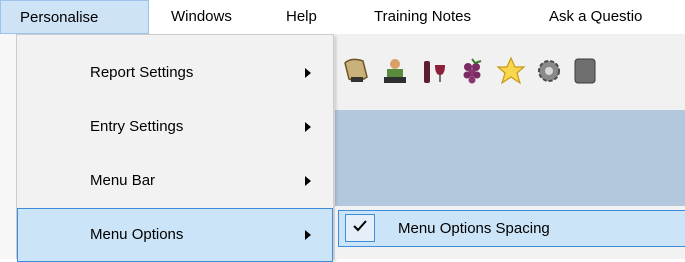 The image size is (685, 262). What do you see at coordinates (137, 126) in the screenshot?
I see `menu-item-label: Entry Settings` at bounding box center [137, 126].